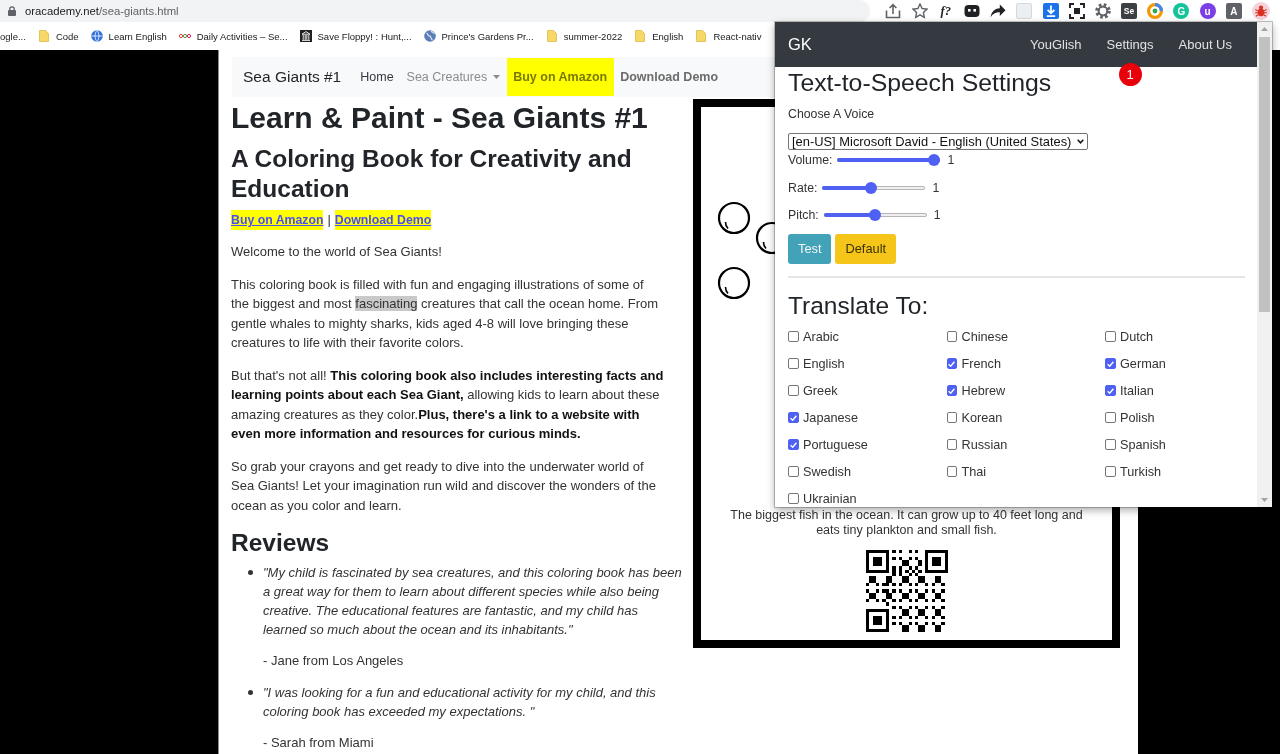  I want to click on lock-icon, so click(12, 11).